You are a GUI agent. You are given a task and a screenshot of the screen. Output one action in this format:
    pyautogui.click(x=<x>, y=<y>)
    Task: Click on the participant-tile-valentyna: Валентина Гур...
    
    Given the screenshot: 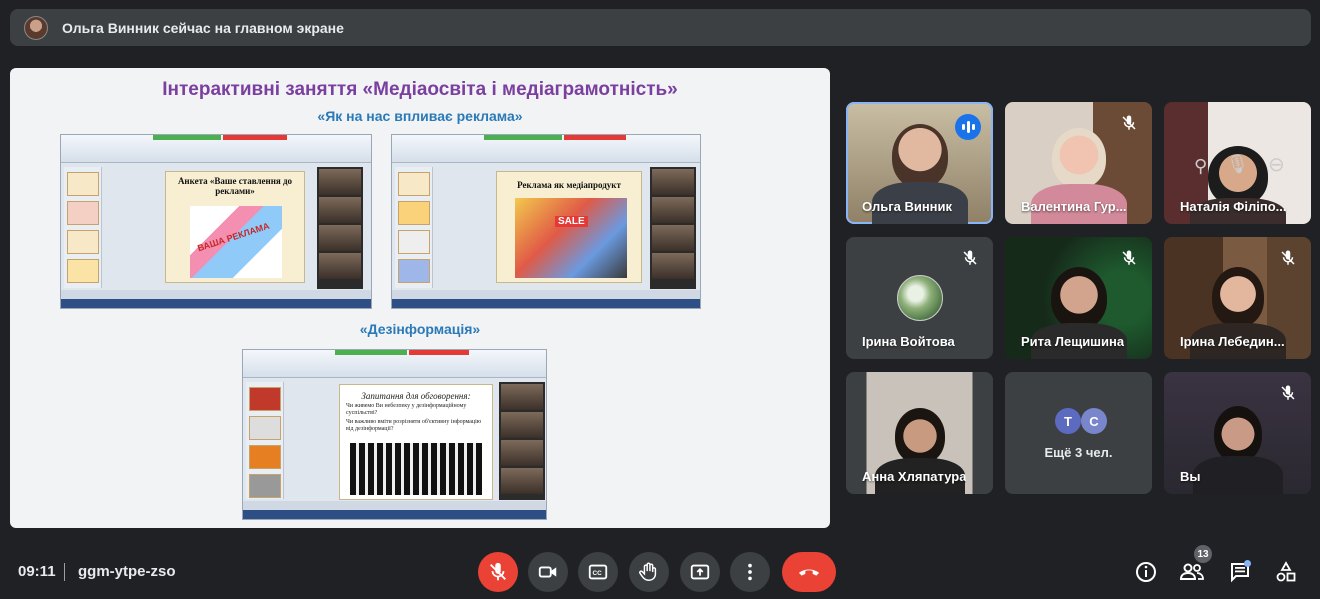 What is the action you would take?
    pyautogui.click(x=1078, y=163)
    